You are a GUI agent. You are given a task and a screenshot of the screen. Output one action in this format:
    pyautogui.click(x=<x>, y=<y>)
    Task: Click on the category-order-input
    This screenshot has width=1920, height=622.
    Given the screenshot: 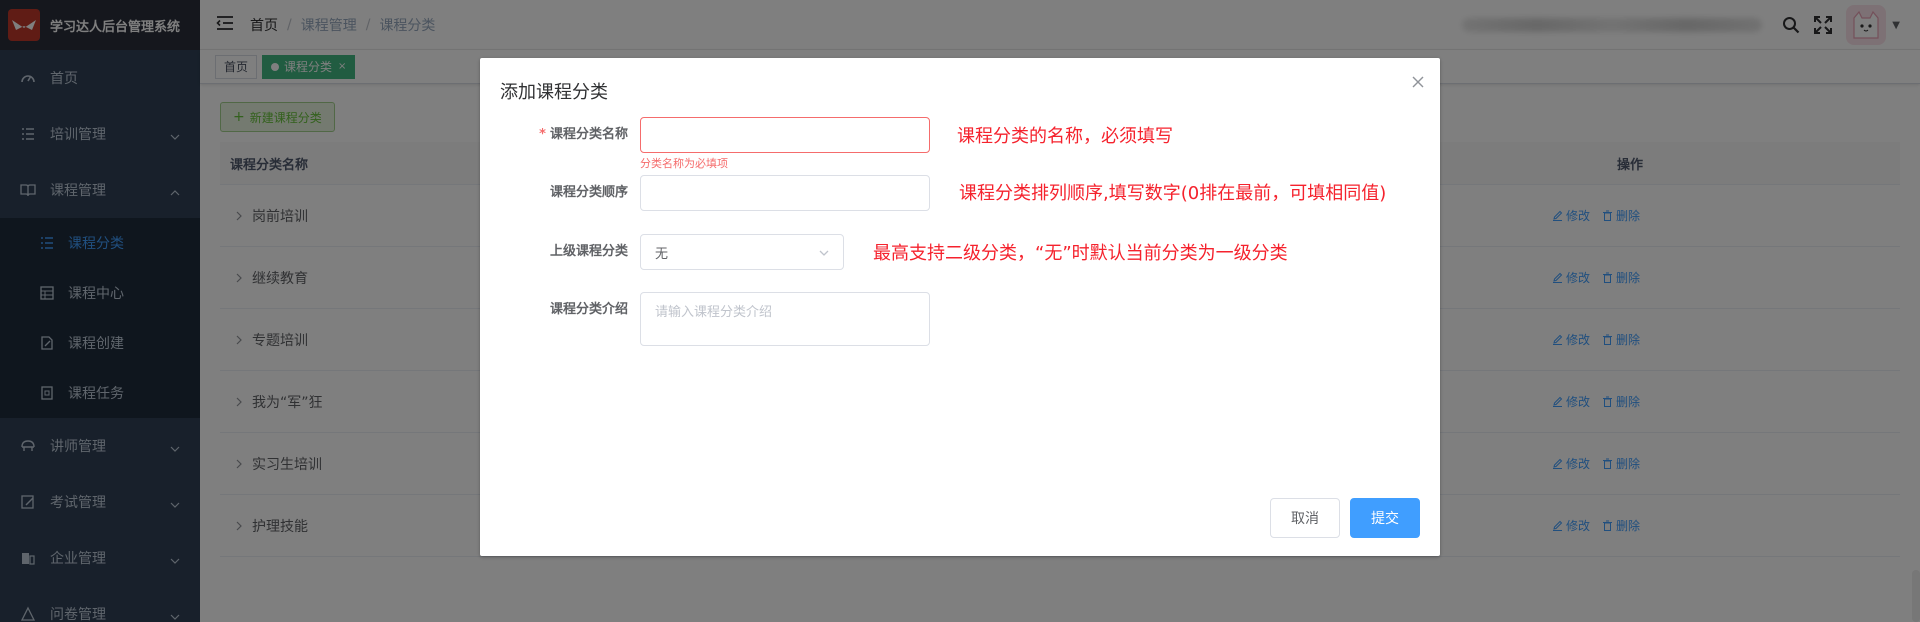 What is the action you would take?
    pyautogui.click(x=785, y=193)
    